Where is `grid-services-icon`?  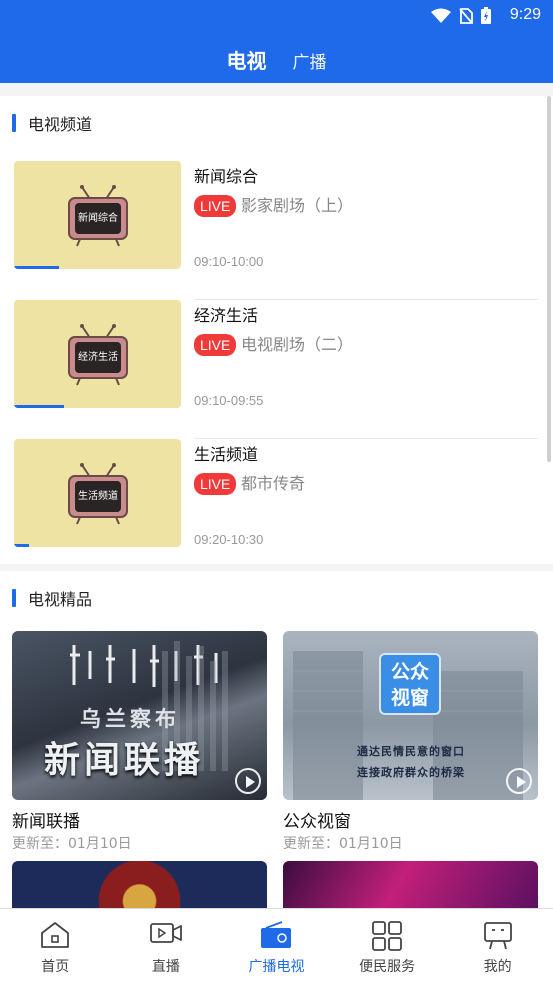
grid-services-icon is located at coordinates (387, 936).